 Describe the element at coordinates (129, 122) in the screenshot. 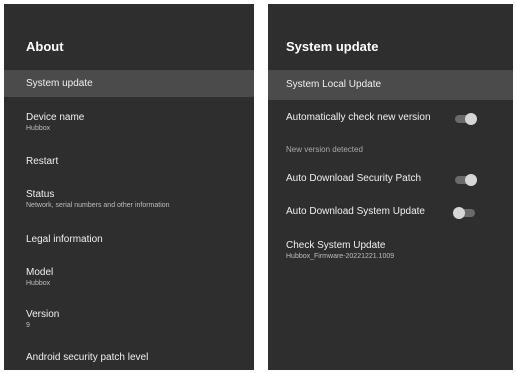

I see `device-name-item: Device name Hubbox` at that location.